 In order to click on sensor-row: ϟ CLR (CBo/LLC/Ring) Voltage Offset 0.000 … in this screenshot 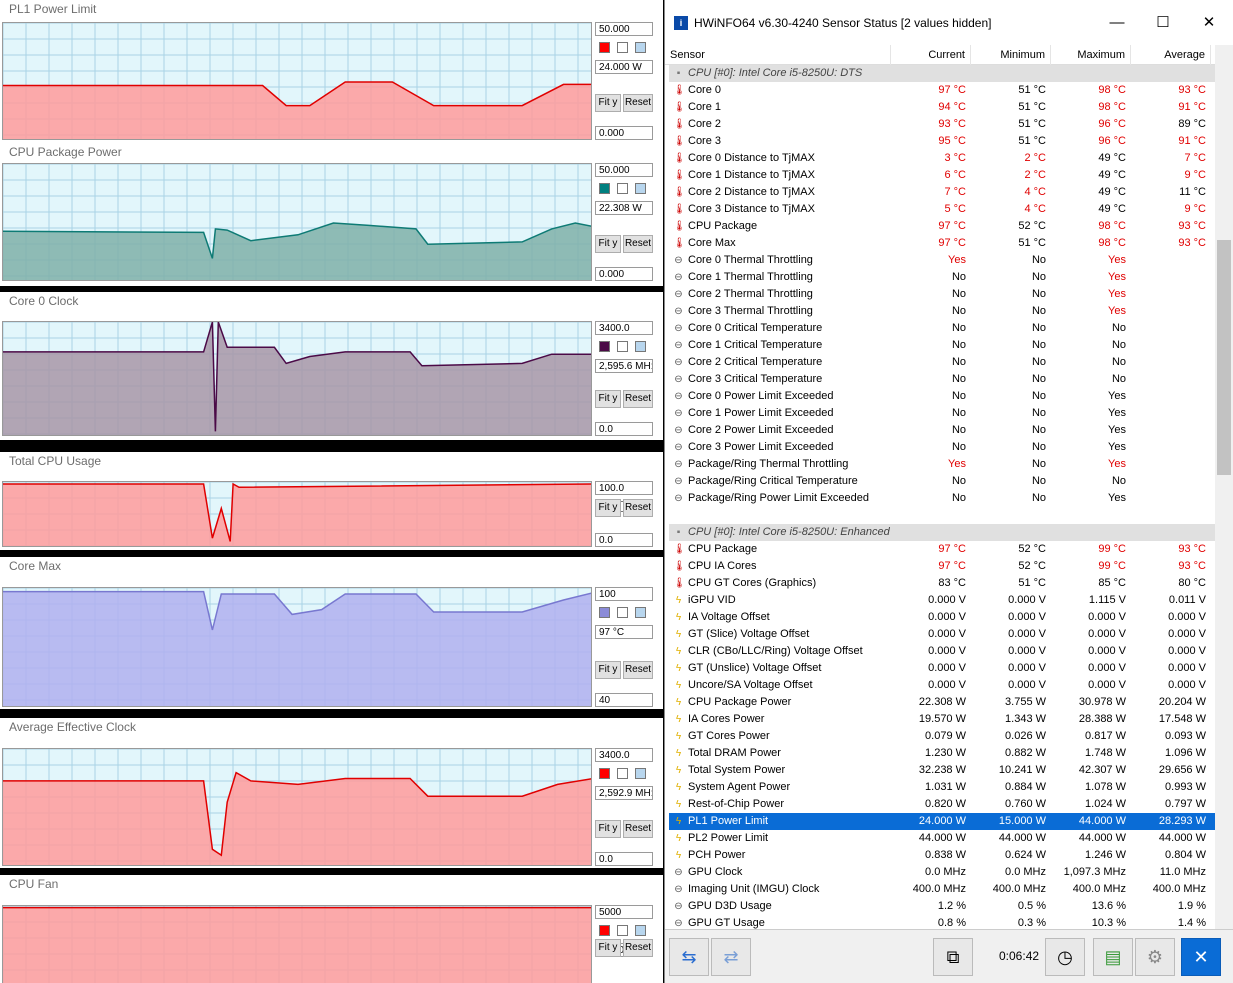, I will do `click(942, 651)`.